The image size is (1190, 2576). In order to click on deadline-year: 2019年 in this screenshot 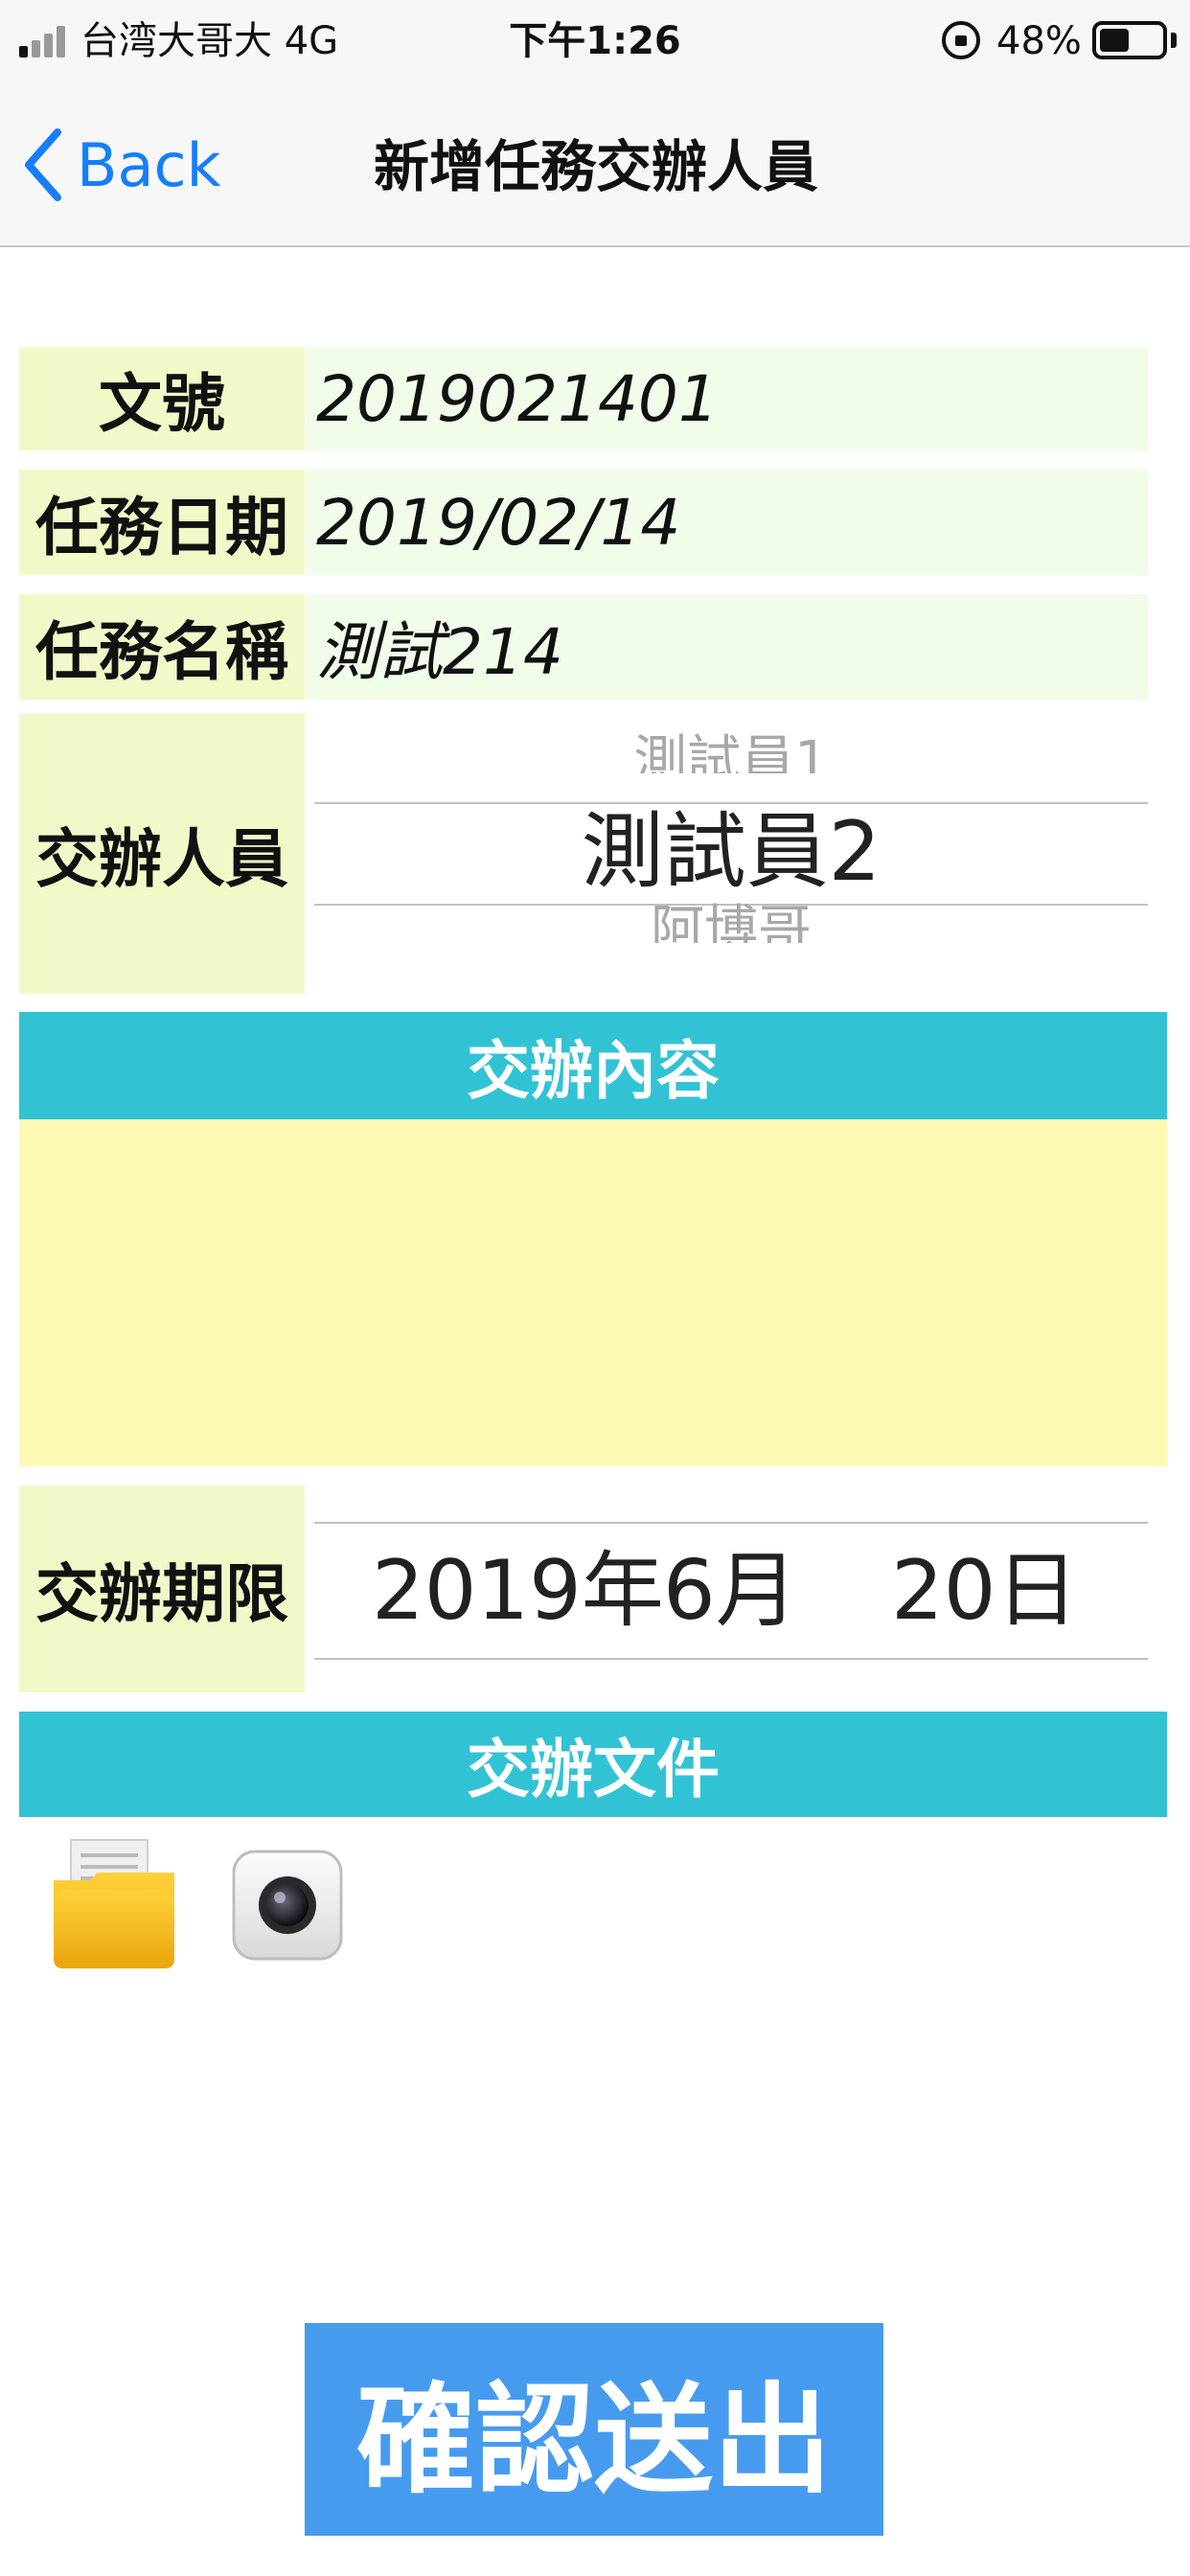, I will do `click(518, 1591)`.